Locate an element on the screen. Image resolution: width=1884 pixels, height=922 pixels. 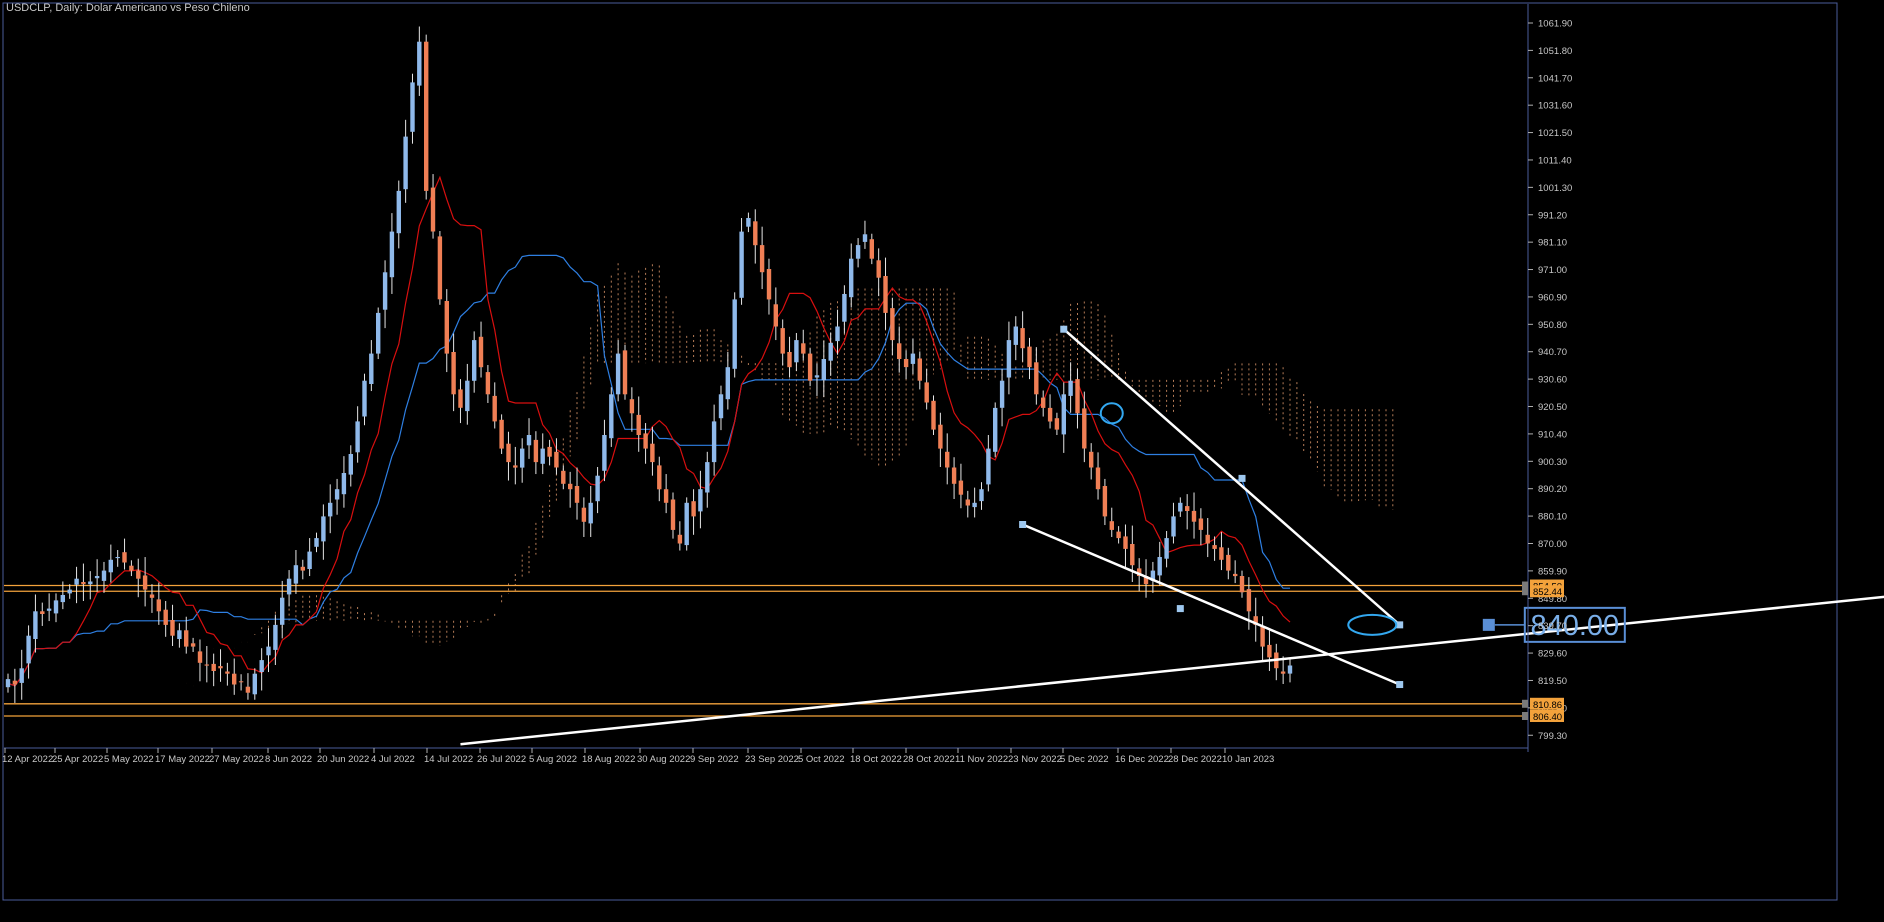
time-tick-label: 5 Dec 2022 is located at coordinates (1084, 759).